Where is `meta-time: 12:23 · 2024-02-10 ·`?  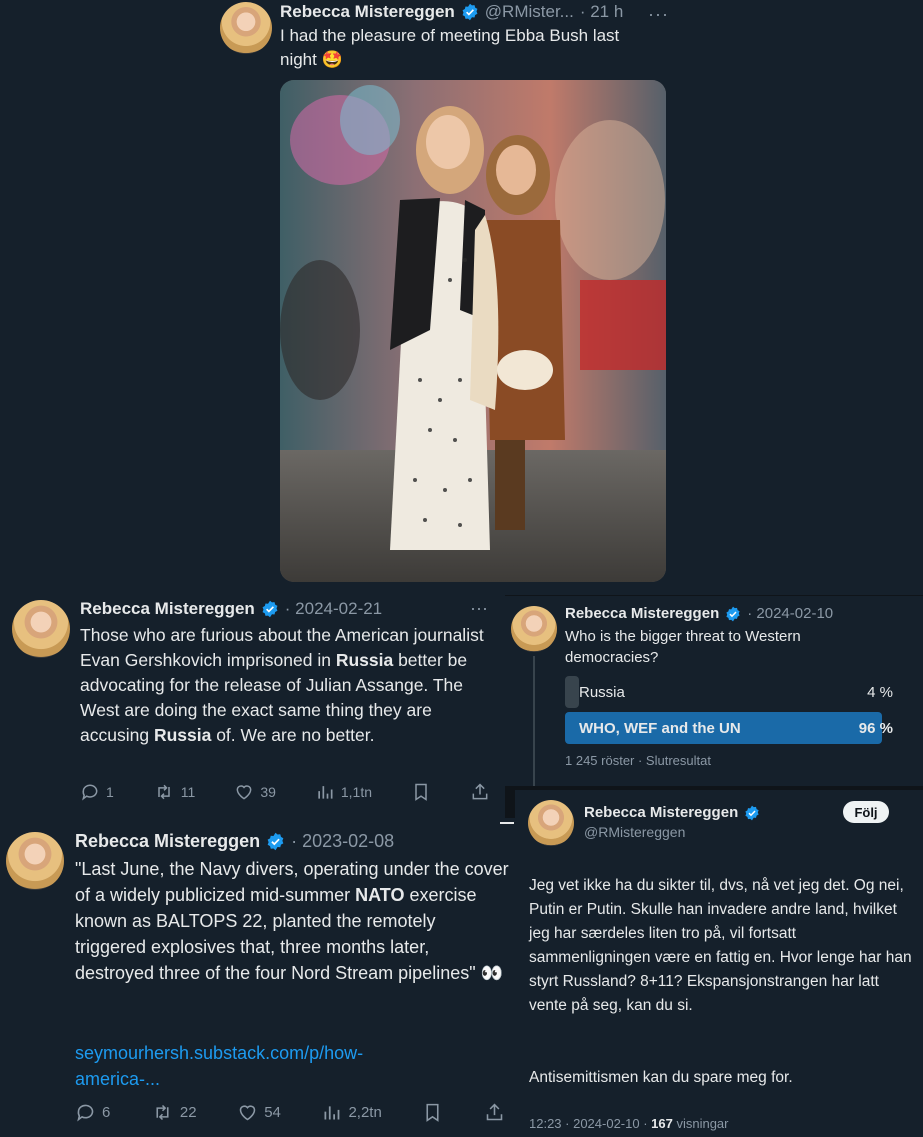 meta-time: 12:23 · 2024-02-10 · is located at coordinates (590, 1123).